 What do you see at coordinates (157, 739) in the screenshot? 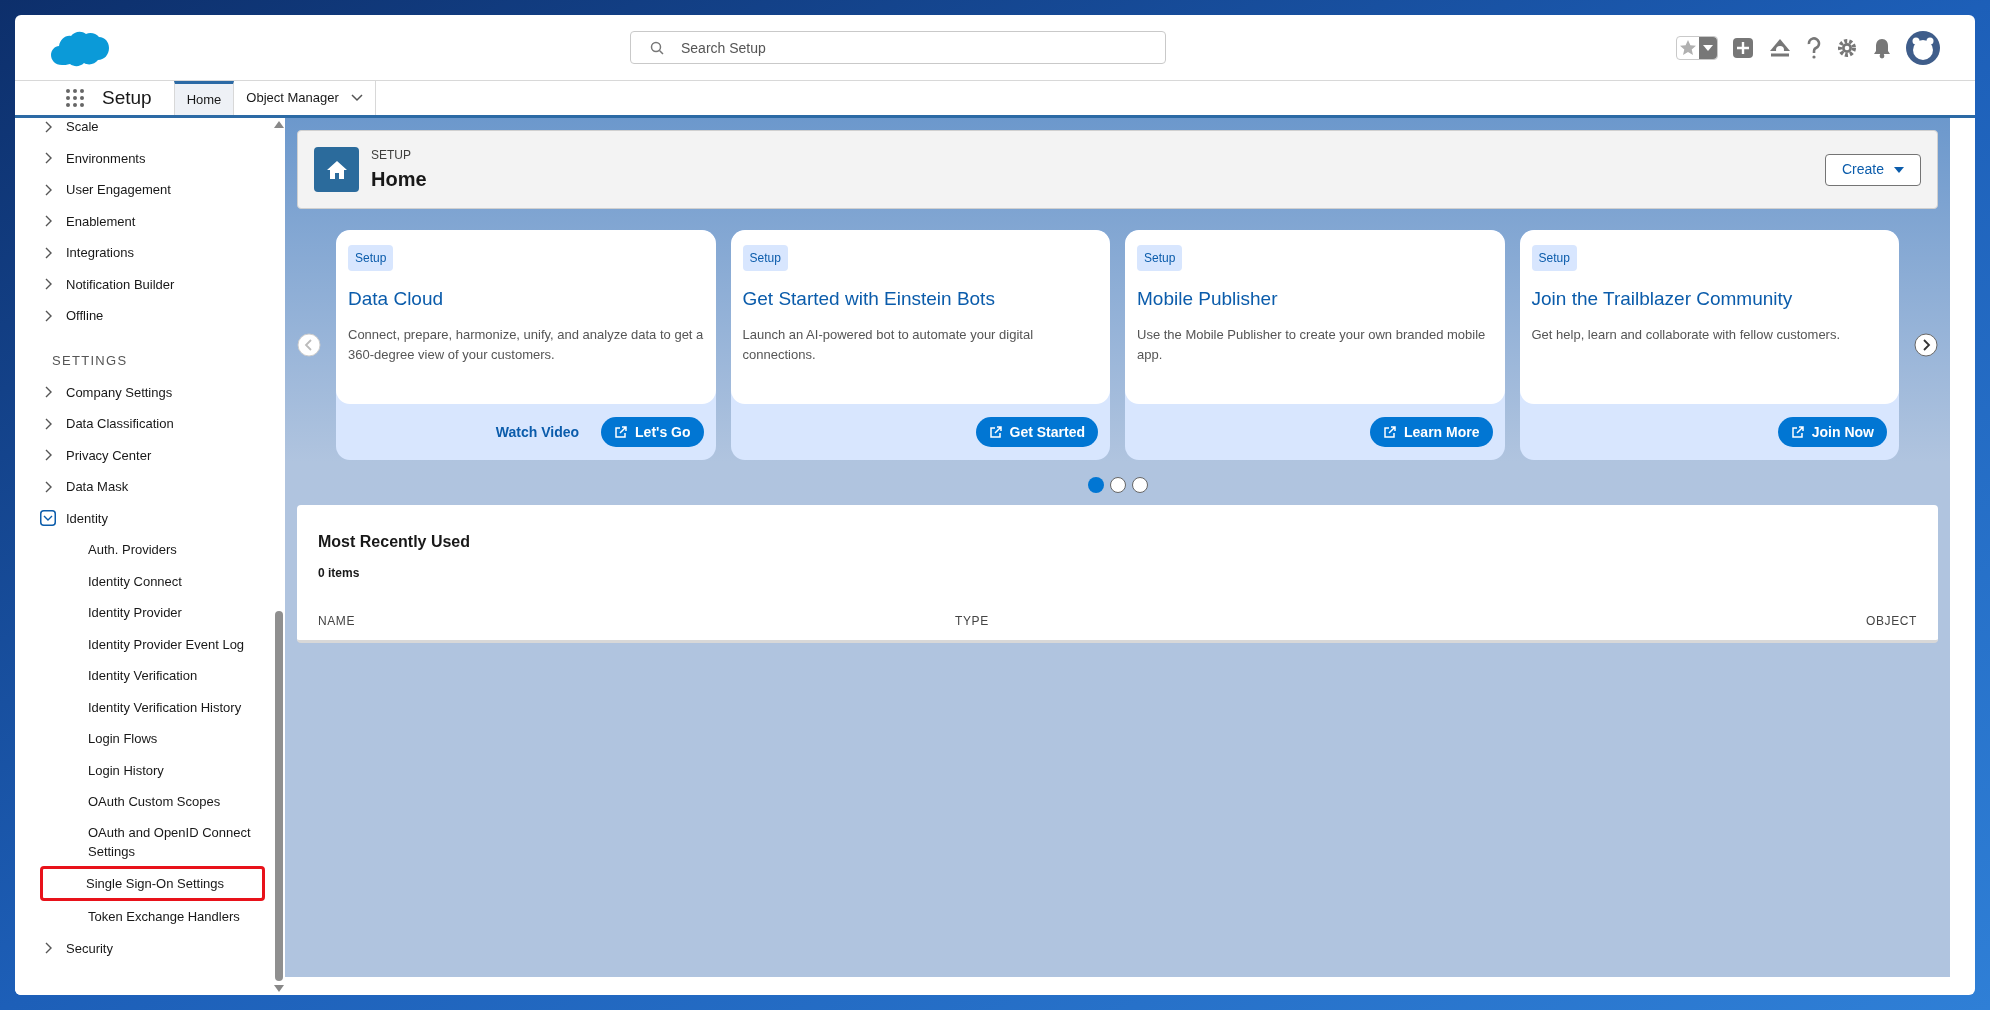
I see `sidebar-subitem: Login Flows` at bounding box center [157, 739].